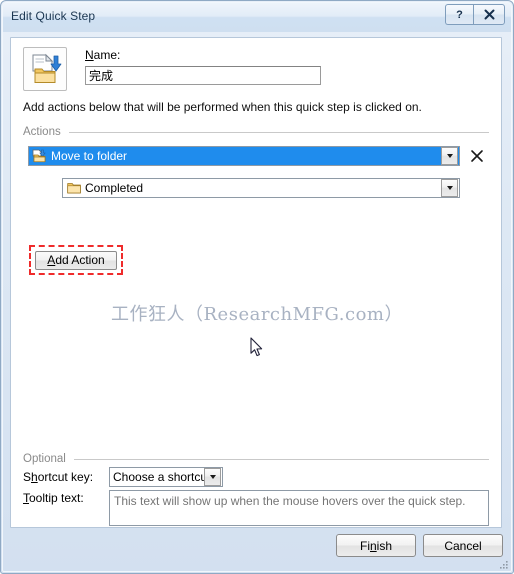 This screenshot has height=574, width=514. I want to click on folder-icon, so click(74, 188).